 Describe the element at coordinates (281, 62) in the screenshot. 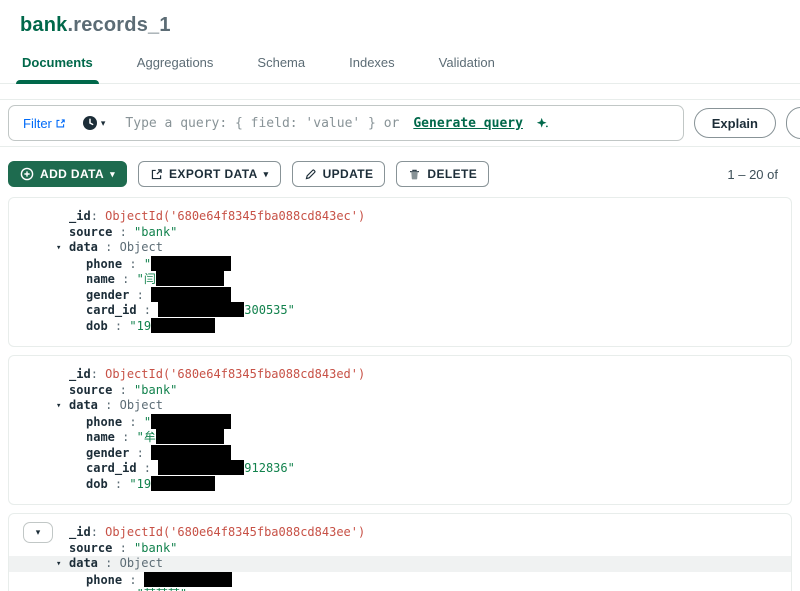

I see `tab-label: Schema` at that location.